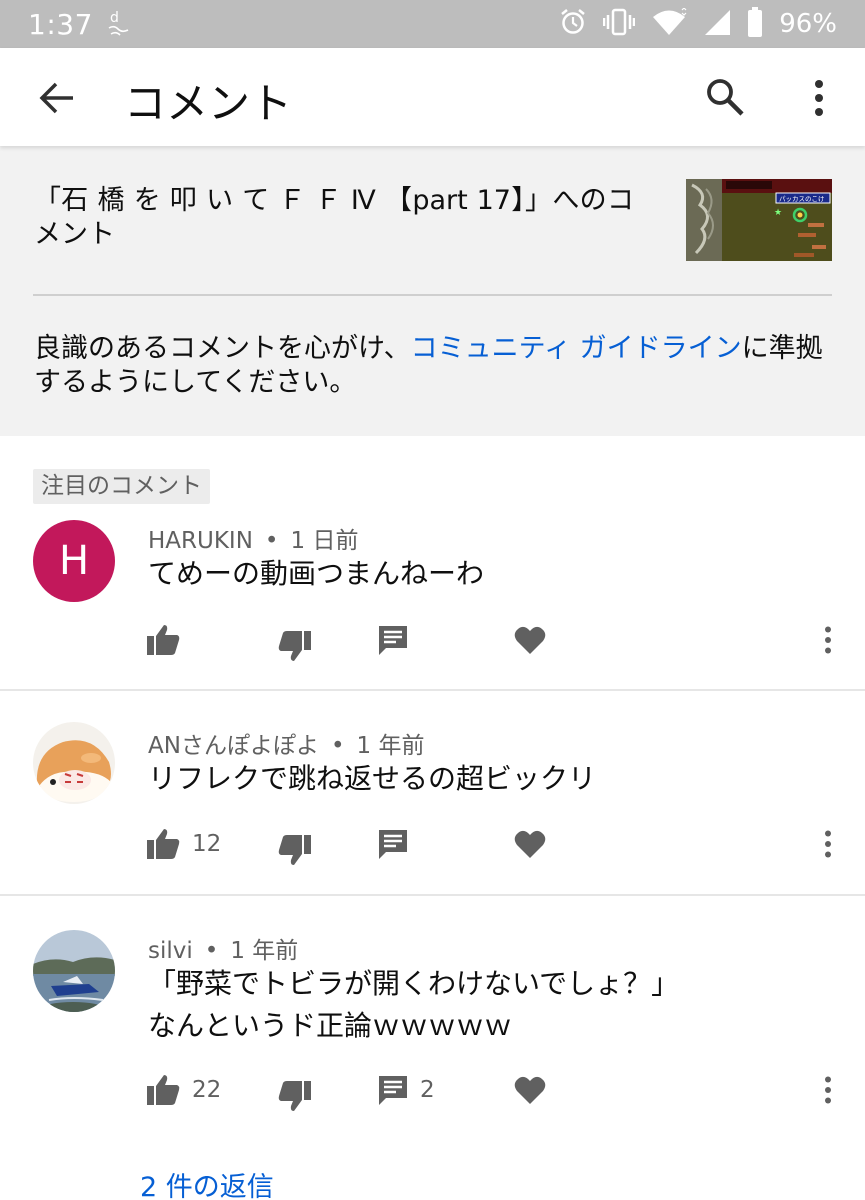  Describe the element at coordinates (432, 24) in the screenshot. I see `status-bar: 1:37 d 96%` at that location.